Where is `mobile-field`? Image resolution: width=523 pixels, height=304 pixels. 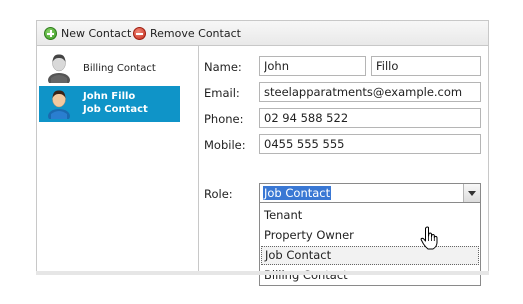 mobile-field is located at coordinates (370, 144).